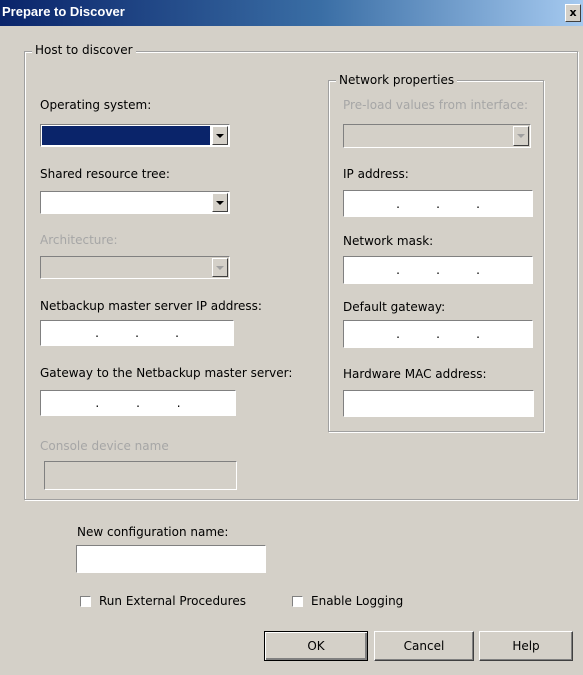 The height and width of the screenshot is (675, 583). What do you see at coordinates (388, 241) in the screenshot?
I see `network-mask-label: Network mask:` at bounding box center [388, 241].